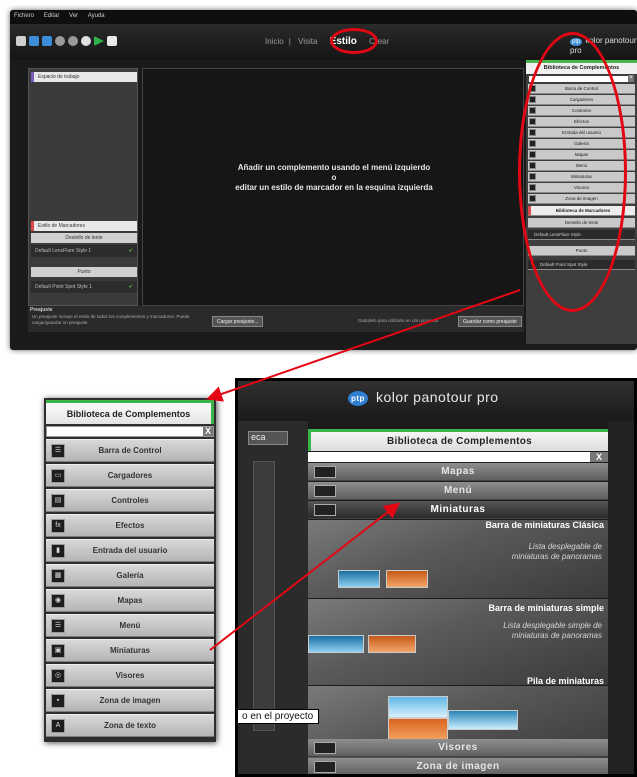 The image size is (637, 777). Describe the element at coordinates (363, 345) in the screenshot. I see `arrow-to-left-zoom` at that location.